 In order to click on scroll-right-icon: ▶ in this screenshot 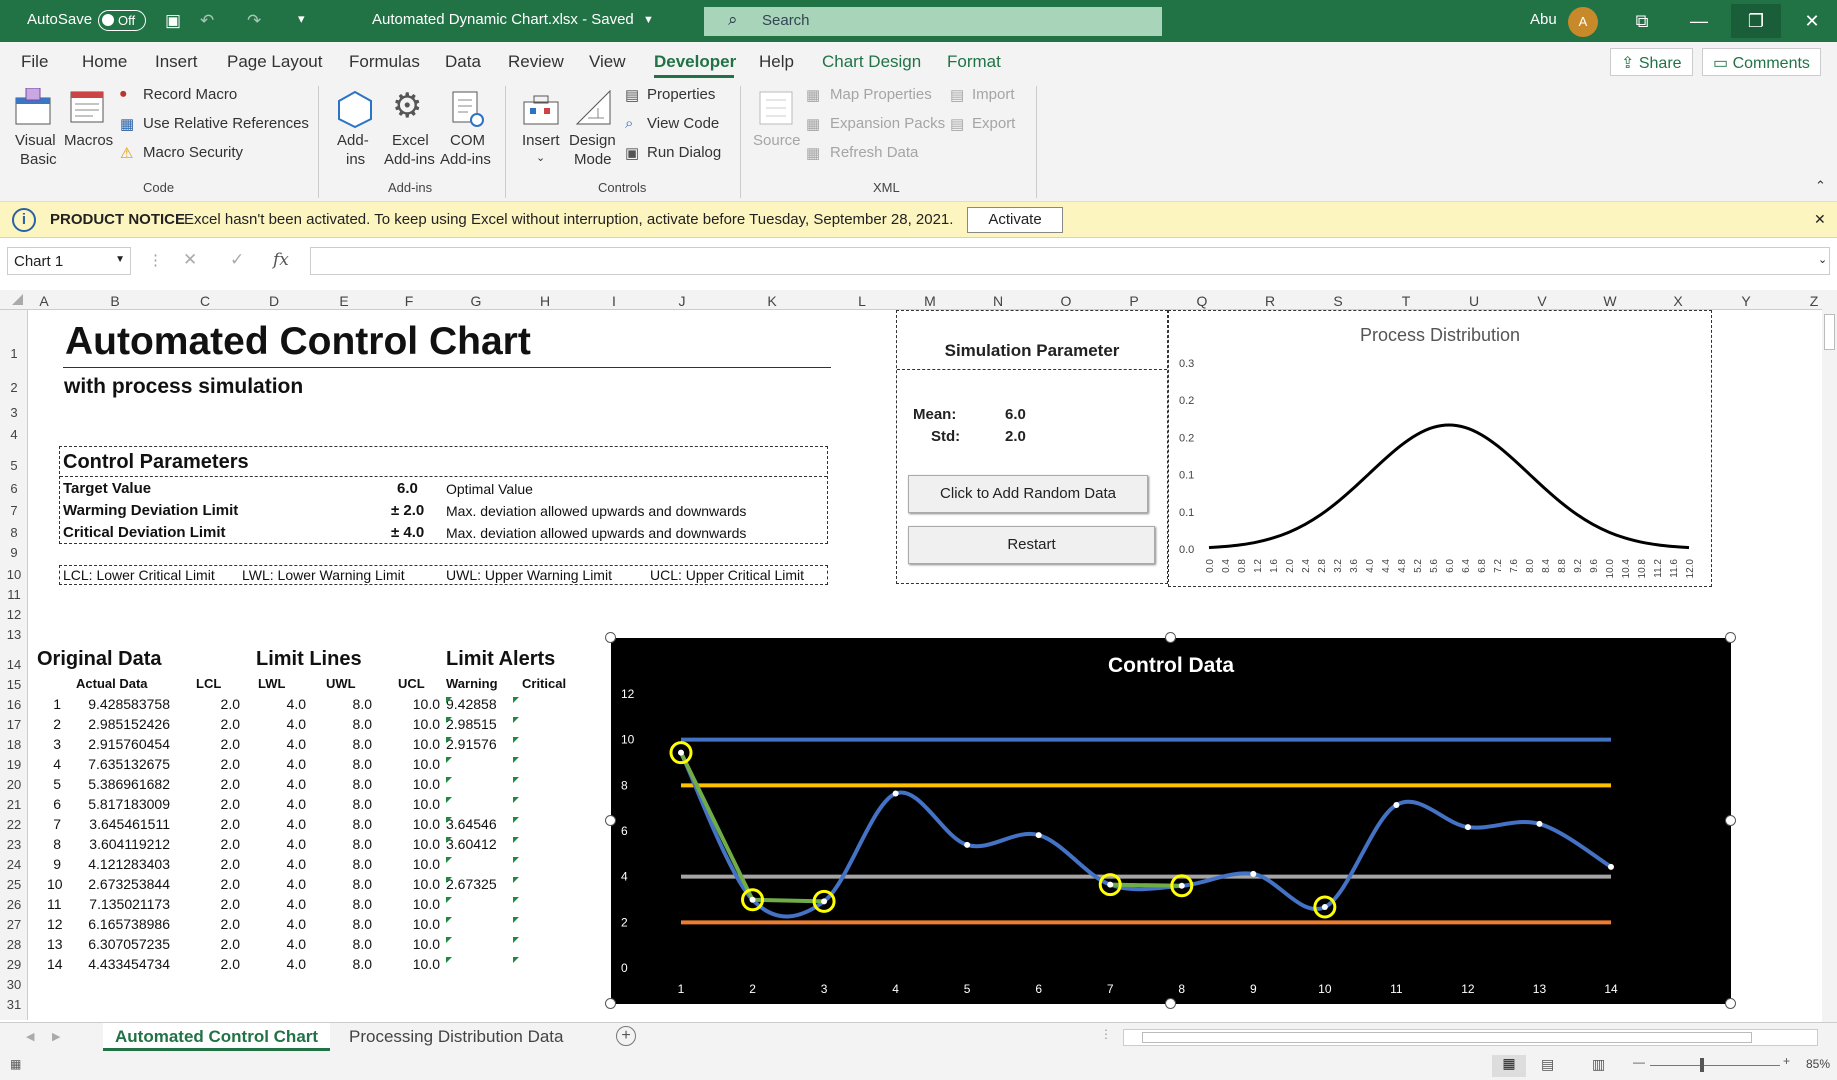, I will do `click(56, 1036)`.